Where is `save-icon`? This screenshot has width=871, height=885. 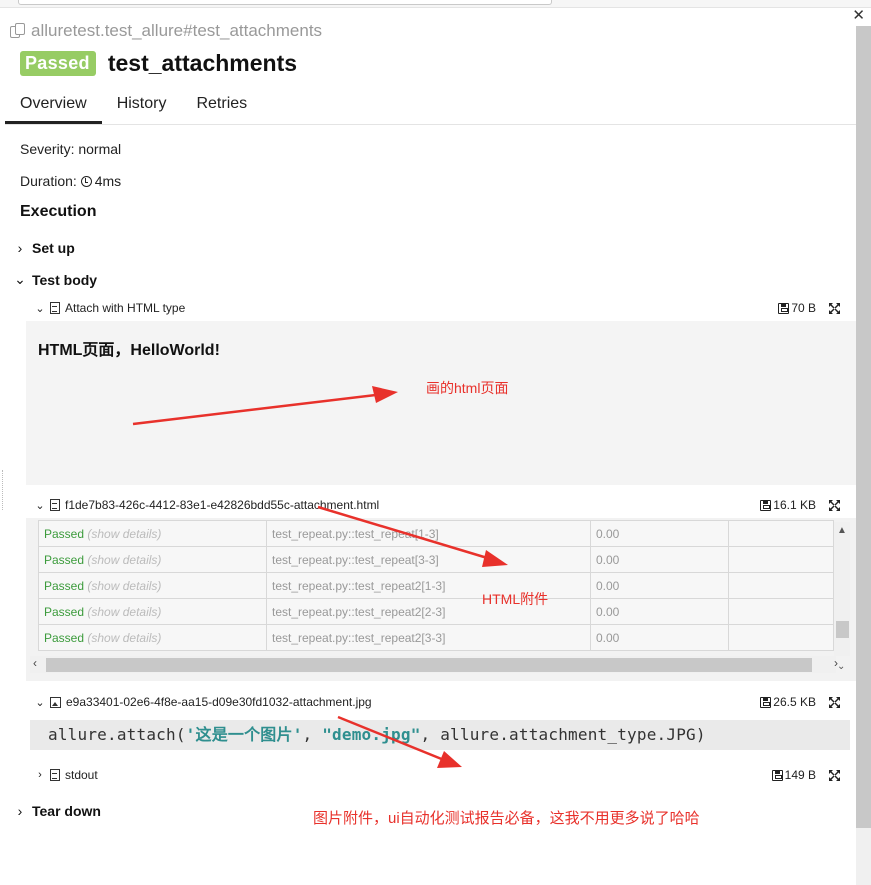 save-icon is located at coordinates (766, 702).